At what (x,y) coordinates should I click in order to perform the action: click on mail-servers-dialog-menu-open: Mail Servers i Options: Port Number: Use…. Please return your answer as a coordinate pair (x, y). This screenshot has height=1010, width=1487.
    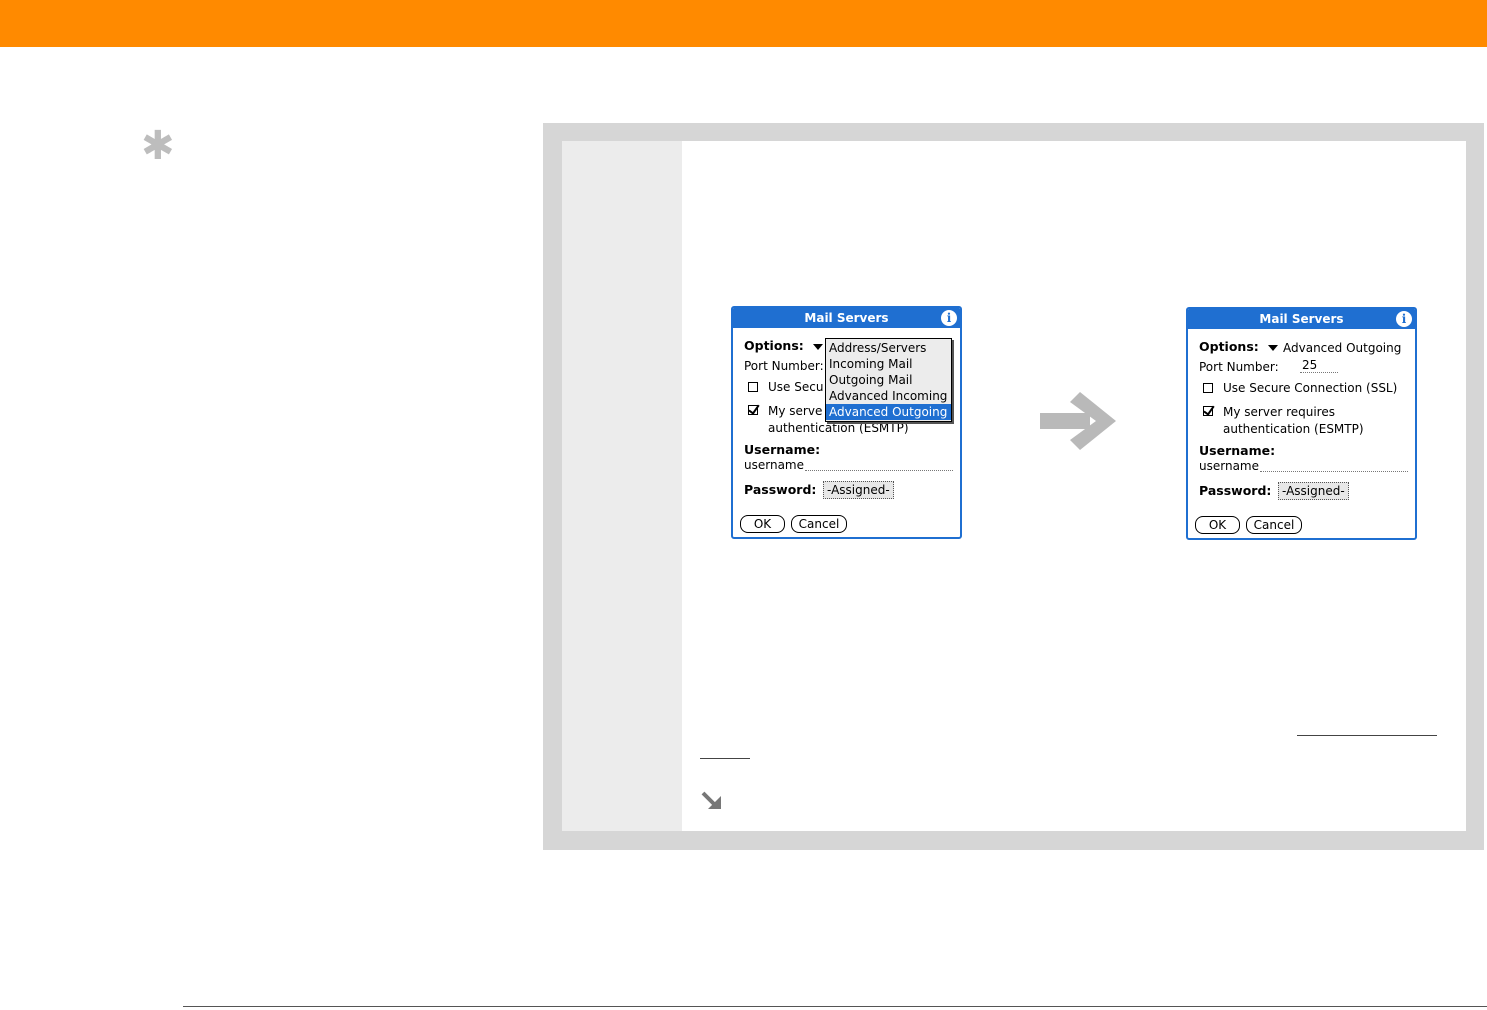
    Looking at the image, I should click on (846, 422).